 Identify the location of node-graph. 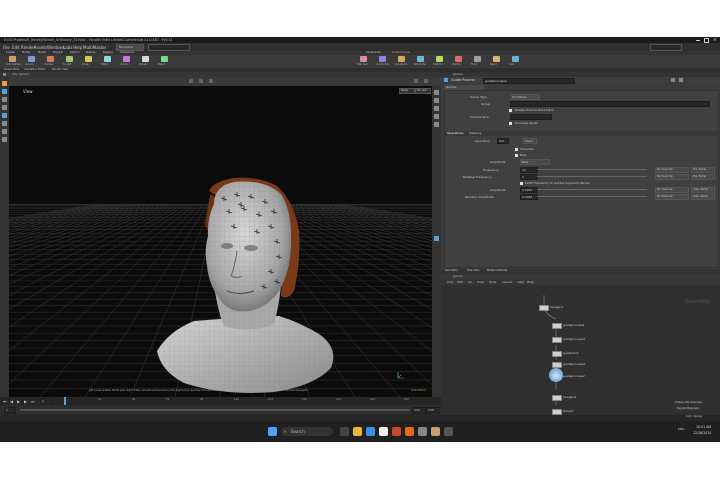
(580, 350).